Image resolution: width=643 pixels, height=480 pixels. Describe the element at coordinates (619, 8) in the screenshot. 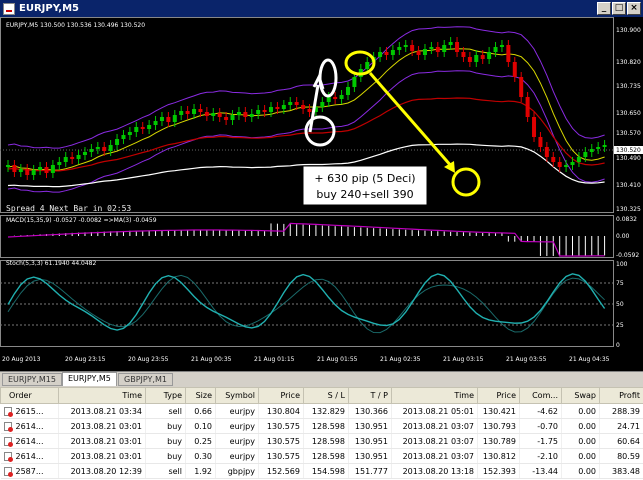

I see `maximize-button: □` at that location.